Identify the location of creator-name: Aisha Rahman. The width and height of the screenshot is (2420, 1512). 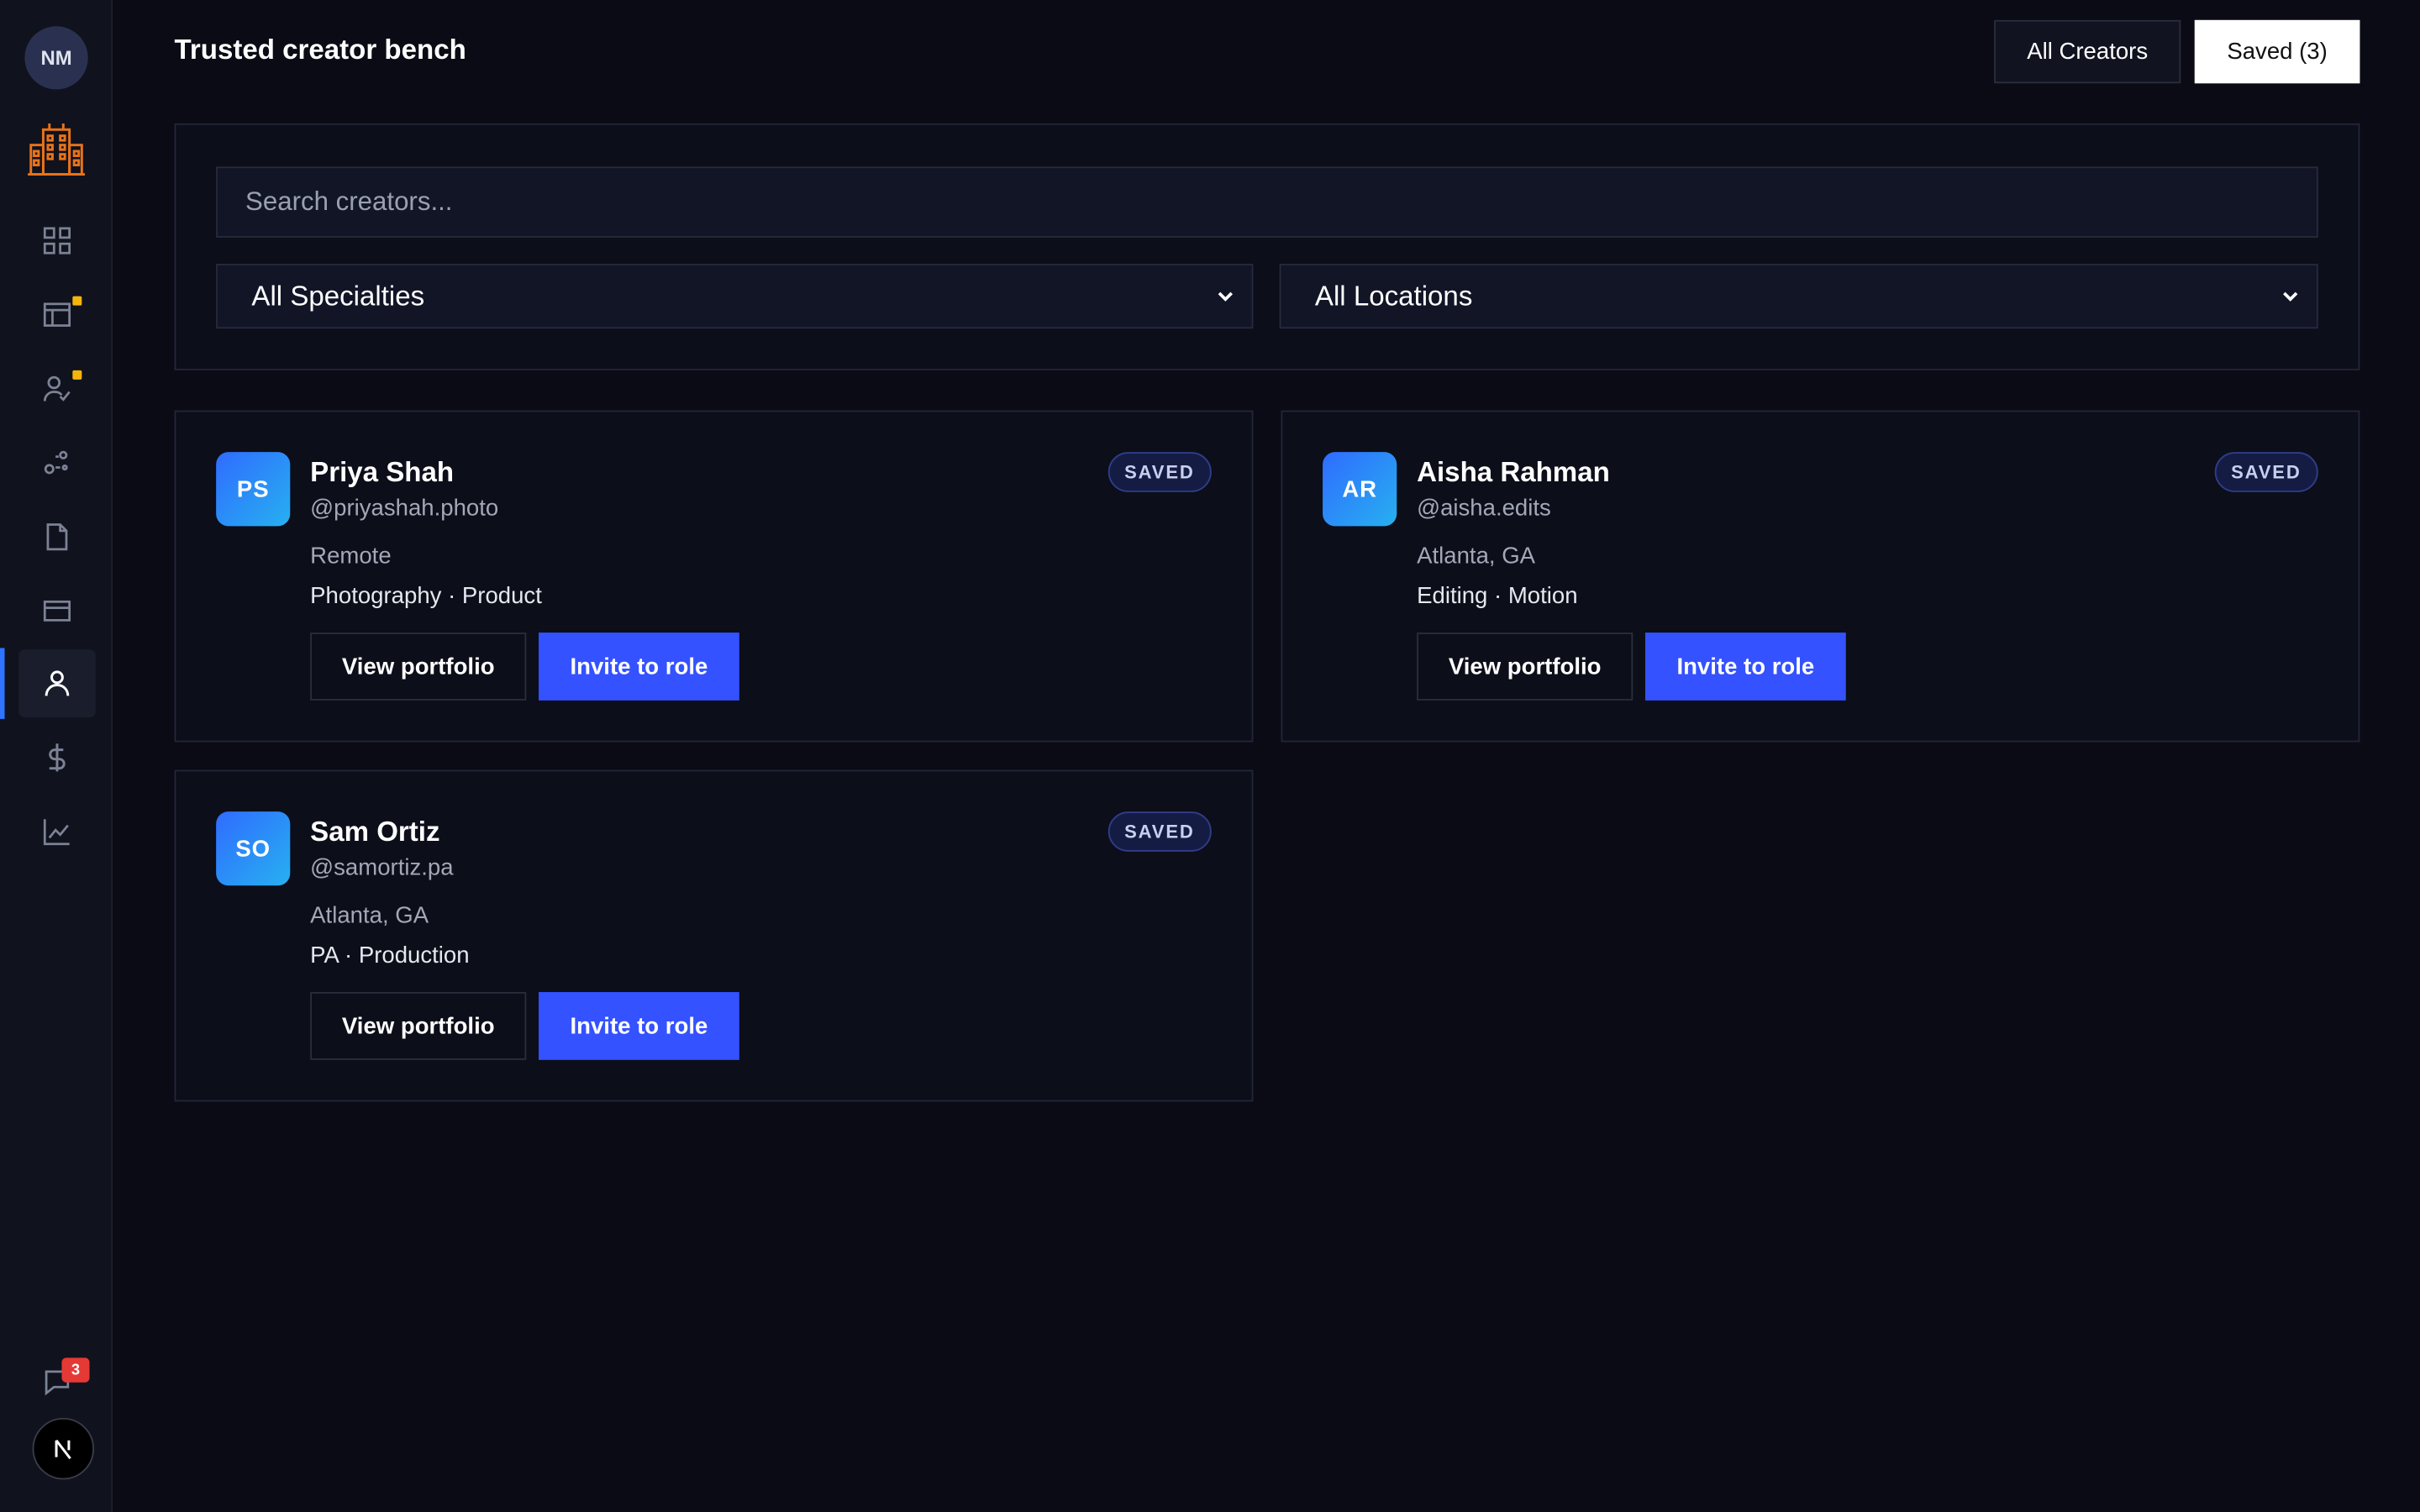
(1513, 472).